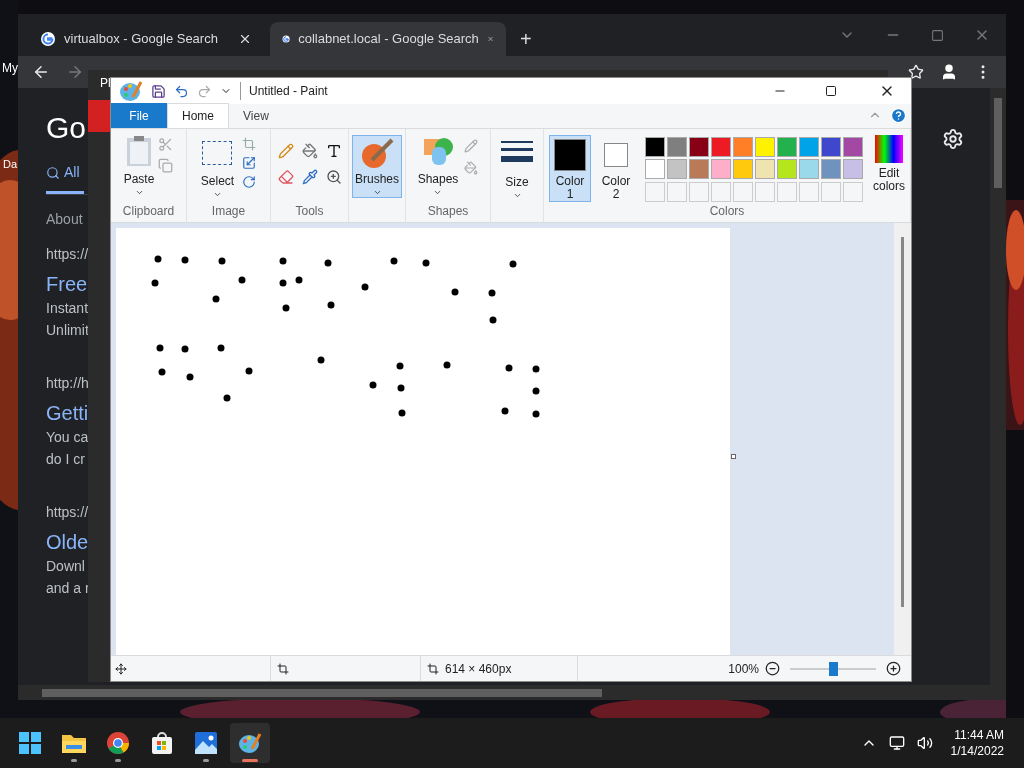  I want to click on google-icon, so click(48, 39).